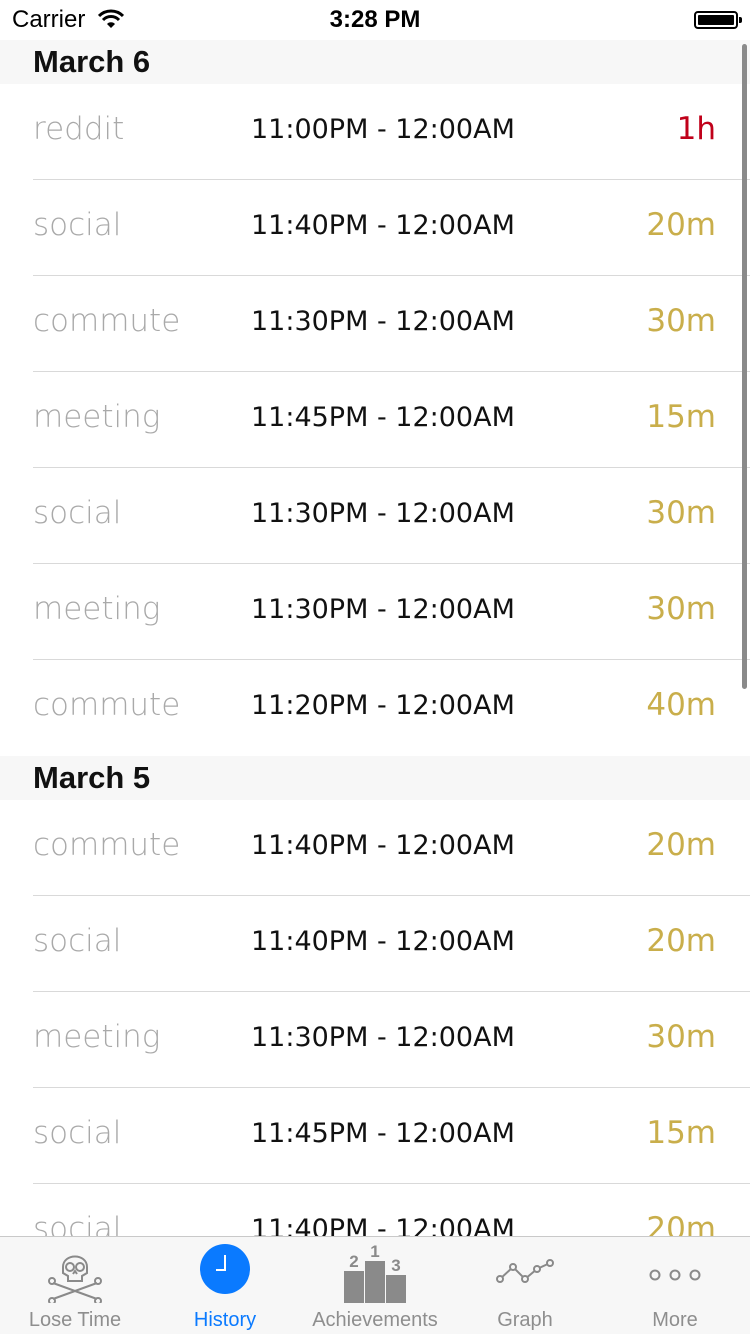 The image size is (750, 1334). I want to click on tab-history: History, so click(225, 1285).